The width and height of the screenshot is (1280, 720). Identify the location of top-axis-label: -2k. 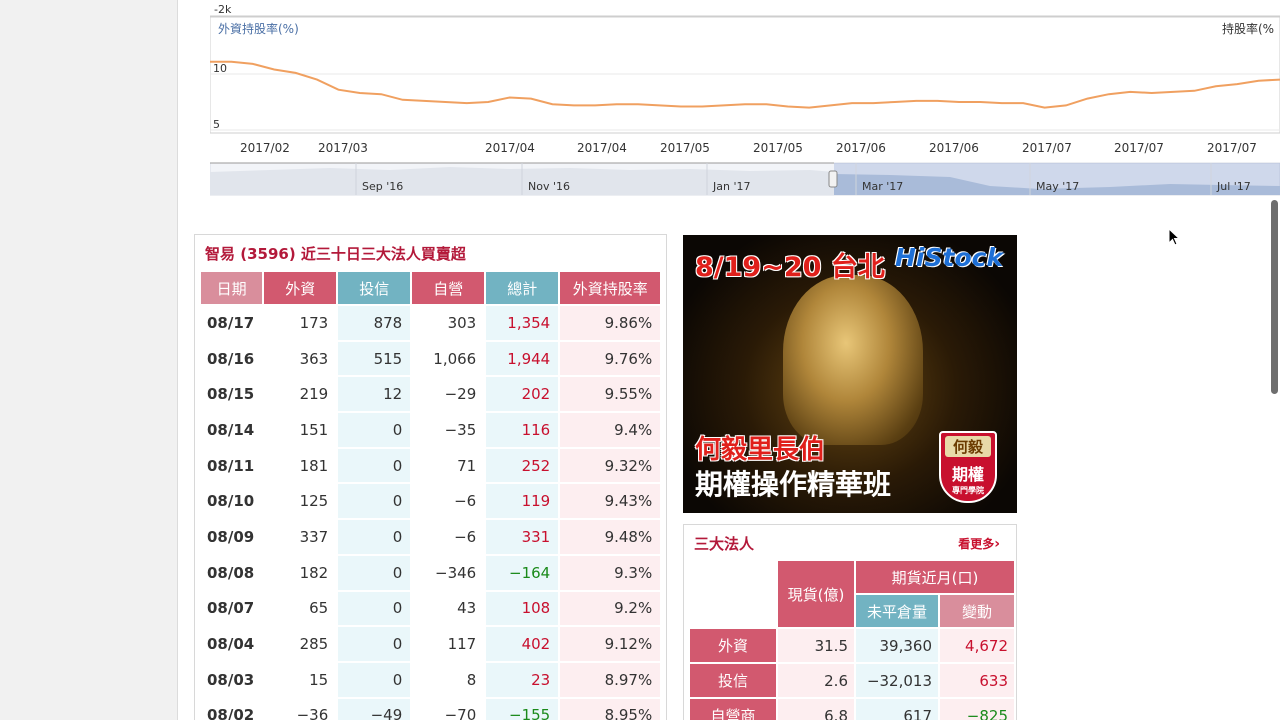
(223, 9).